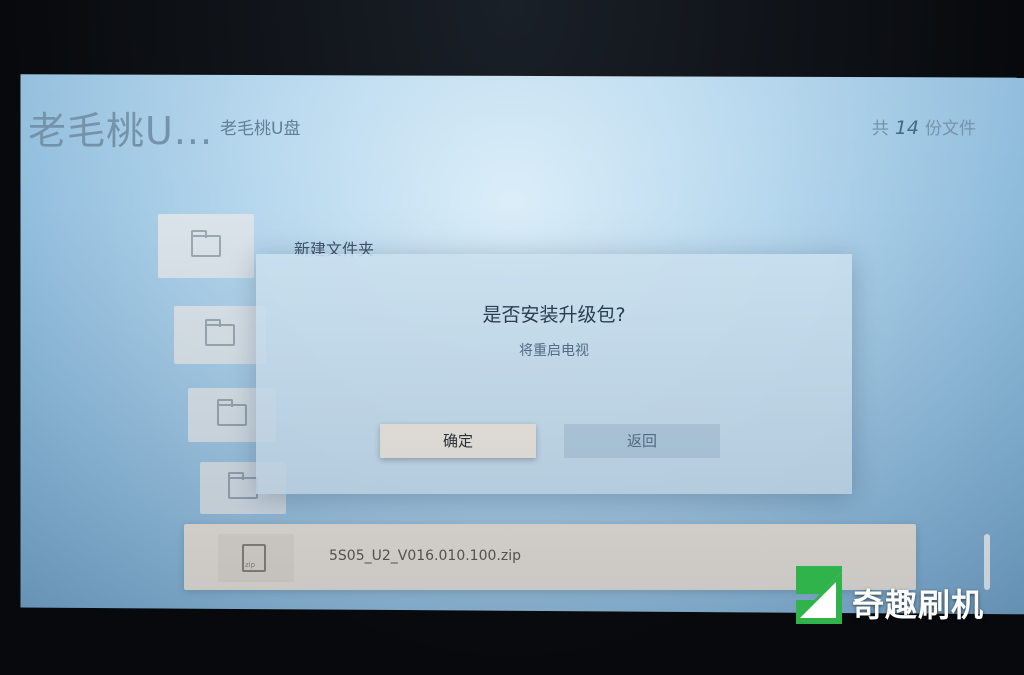  I want to click on zip-file-icon, so click(254, 558).